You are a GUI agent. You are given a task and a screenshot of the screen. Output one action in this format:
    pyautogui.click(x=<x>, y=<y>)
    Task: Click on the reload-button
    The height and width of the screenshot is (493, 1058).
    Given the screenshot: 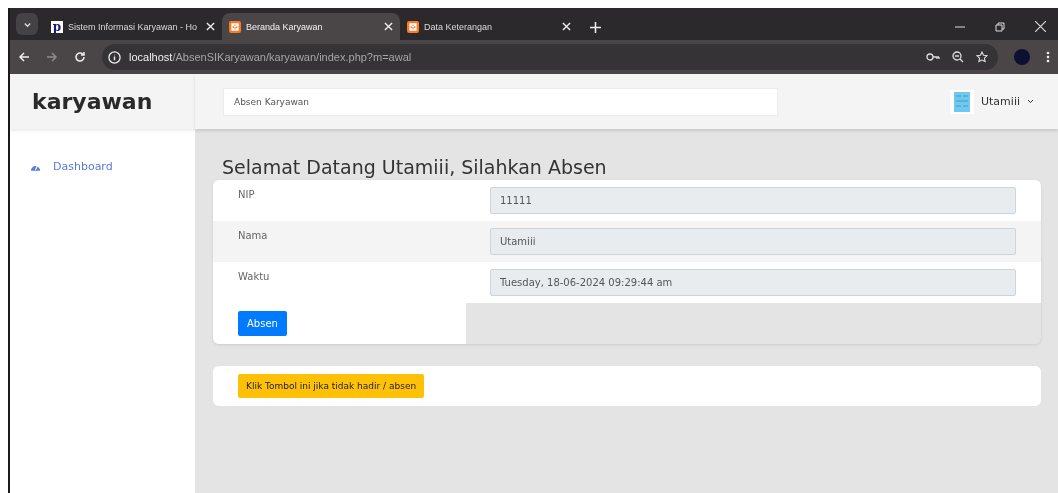 What is the action you would take?
    pyautogui.click(x=80, y=57)
    